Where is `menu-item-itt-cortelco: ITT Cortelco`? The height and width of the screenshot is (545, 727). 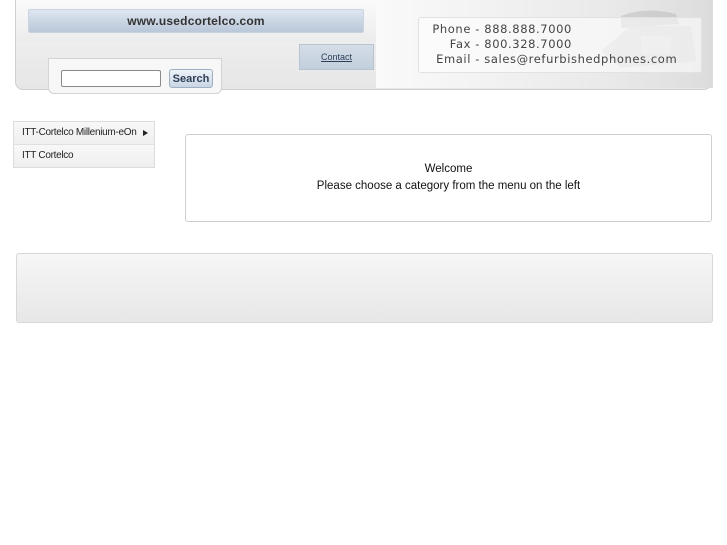 menu-item-itt-cortelco: ITT Cortelco is located at coordinates (84, 156).